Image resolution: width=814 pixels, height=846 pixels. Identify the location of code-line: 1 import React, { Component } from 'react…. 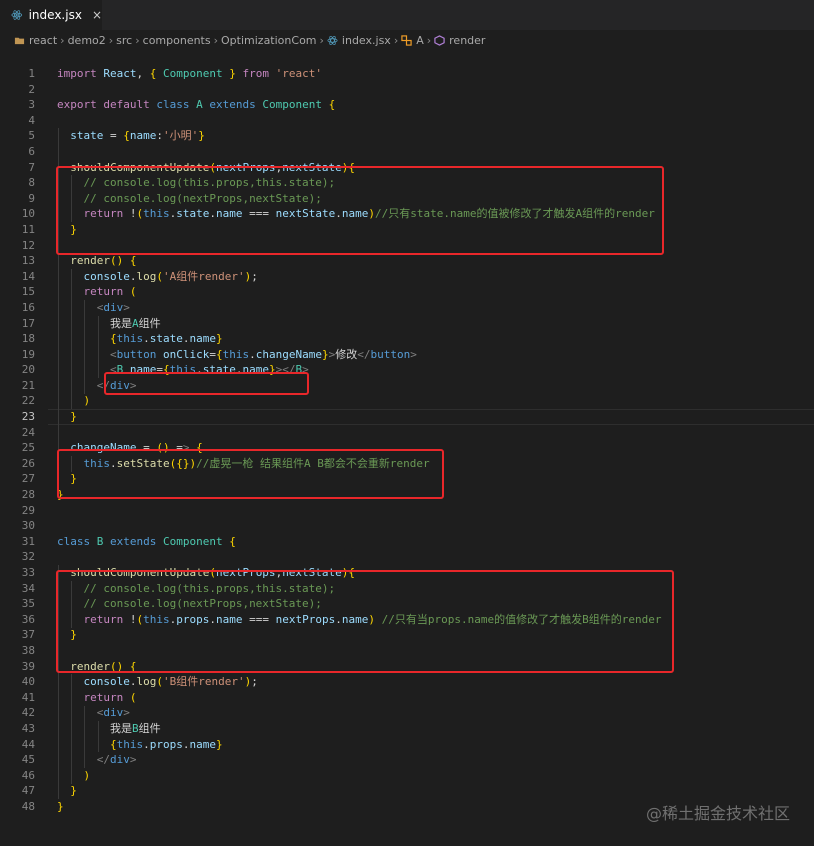
(407, 74).